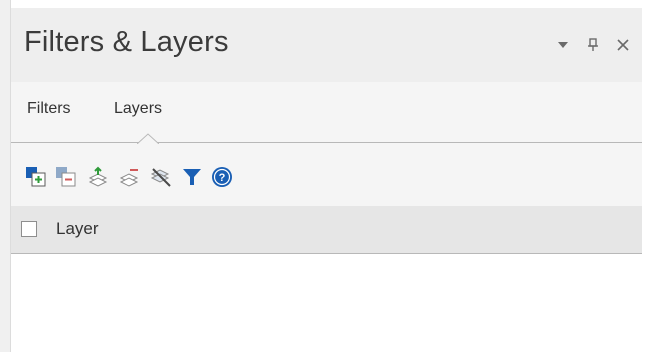 The image size is (648, 352). Describe the element at coordinates (98, 177) in the screenshot. I see `layer-up-icon` at that location.